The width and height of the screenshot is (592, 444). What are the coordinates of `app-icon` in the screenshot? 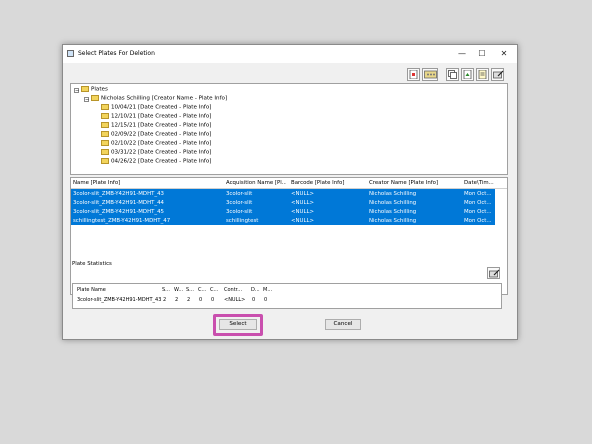 It's located at (70, 53).